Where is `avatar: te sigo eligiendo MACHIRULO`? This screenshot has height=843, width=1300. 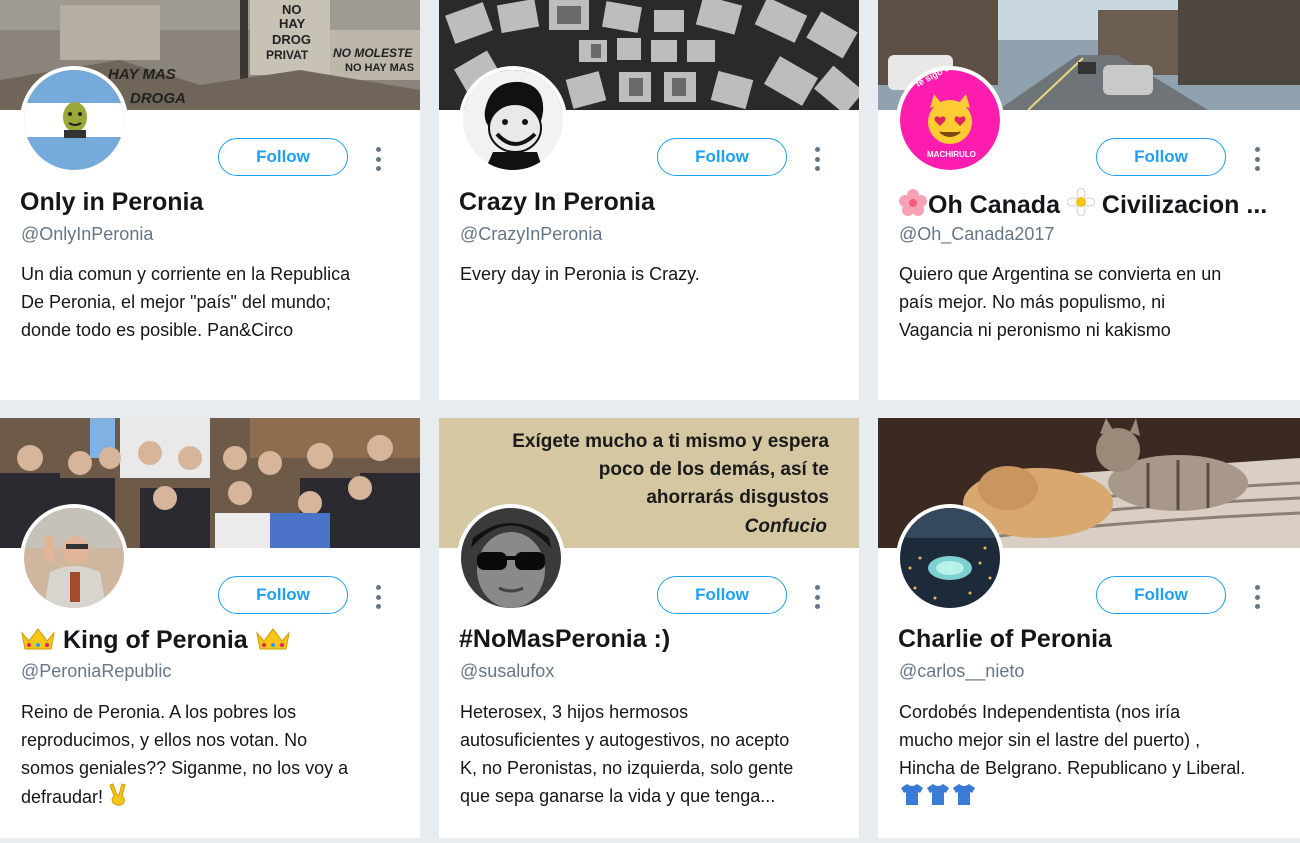
avatar: te sigo eligiendo MACHIRULO is located at coordinates (950, 120).